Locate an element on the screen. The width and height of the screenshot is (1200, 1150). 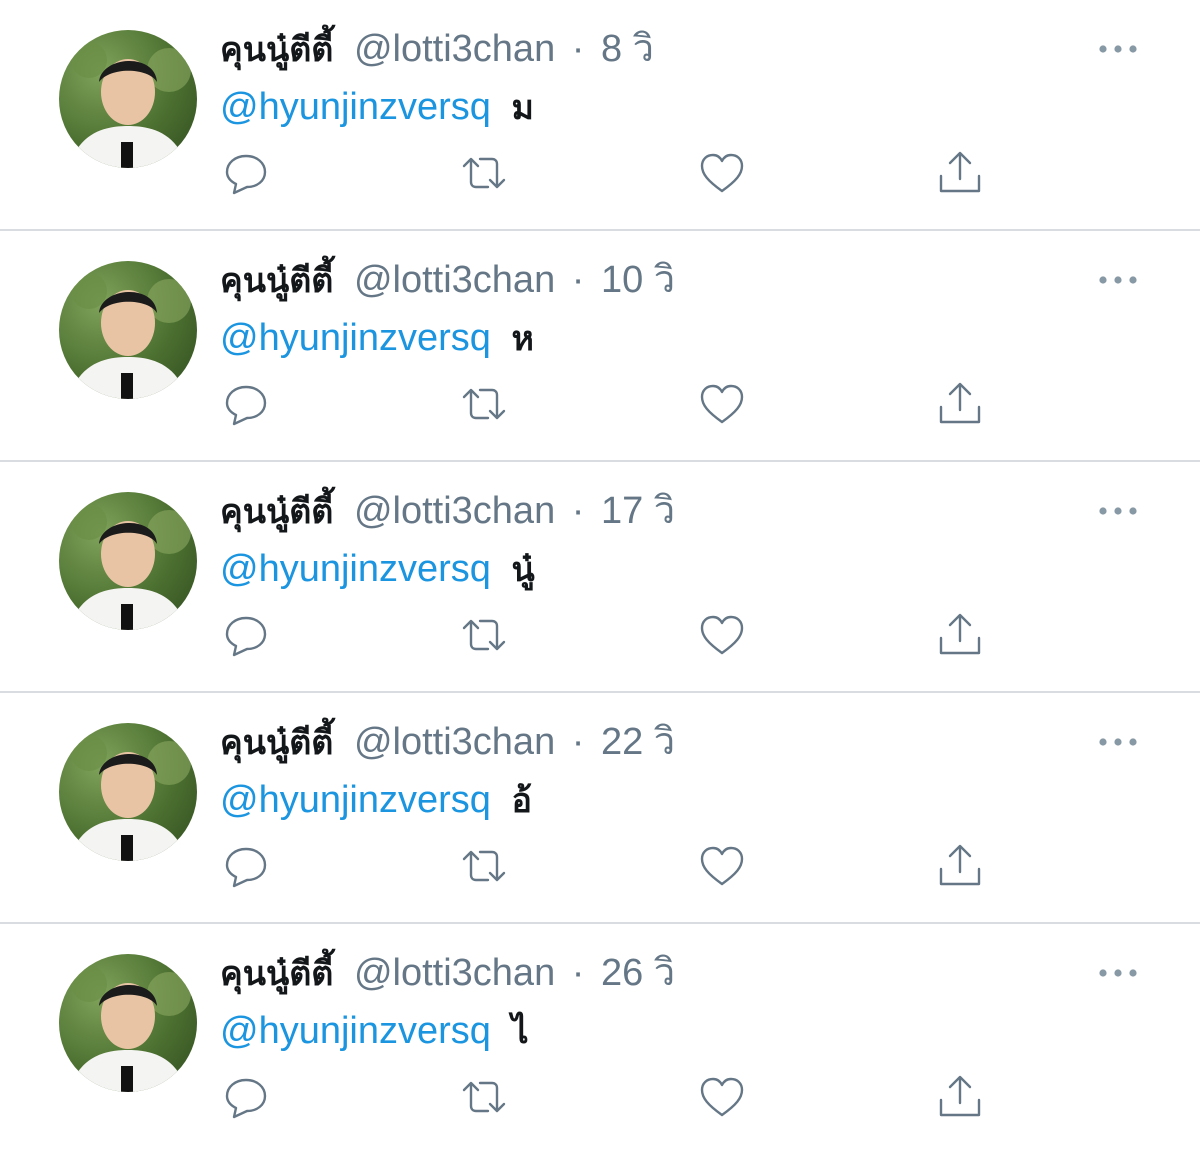
timestamp: 10 วิ is located at coordinates (638, 280).